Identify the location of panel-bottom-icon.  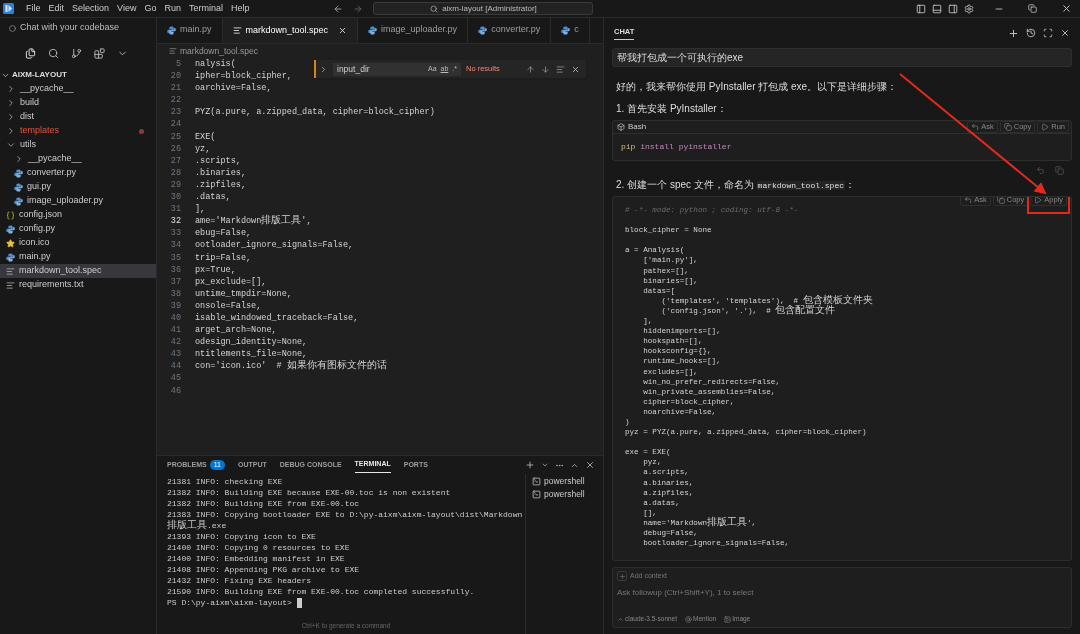
(937, 8).